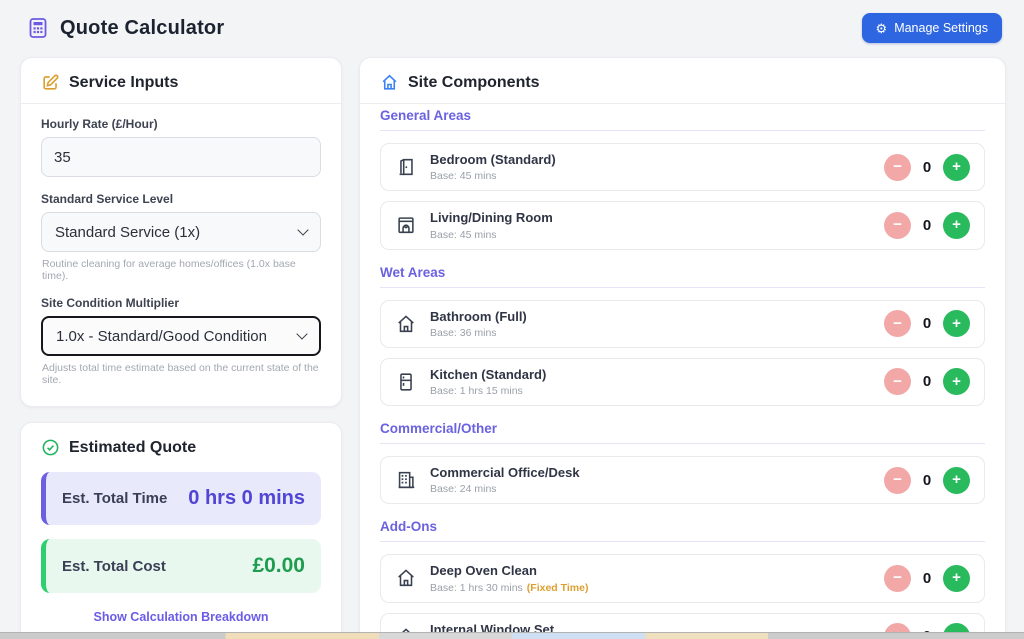  What do you see at coordinates (50, 447) in the screenshot?
I see `check-circle-icon` at bounding box center [50, 447].